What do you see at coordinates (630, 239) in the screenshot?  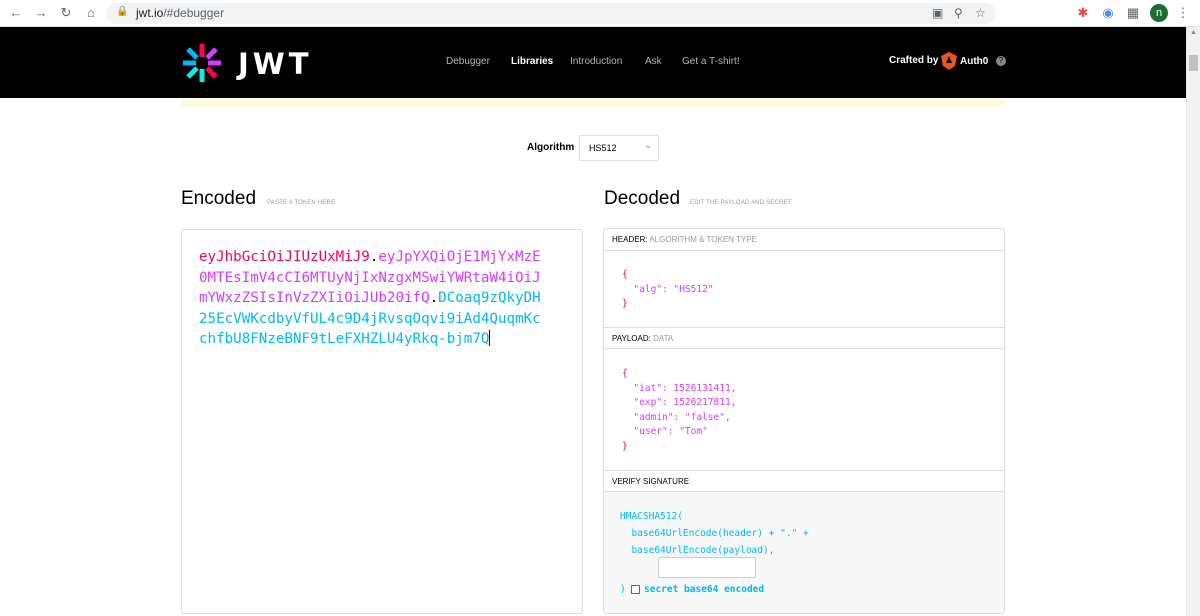 I see `header-section-label: HEADER:` at bounding box center [630, 239].